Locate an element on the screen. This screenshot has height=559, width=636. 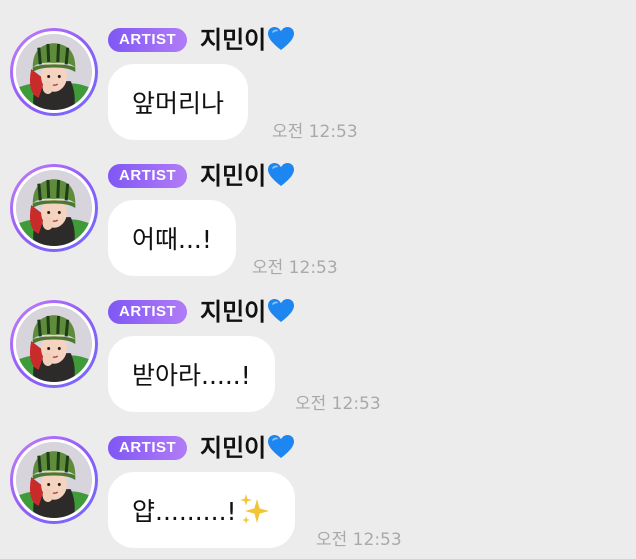
message-bubble: 어때...! is located at coordinates (172, 238).